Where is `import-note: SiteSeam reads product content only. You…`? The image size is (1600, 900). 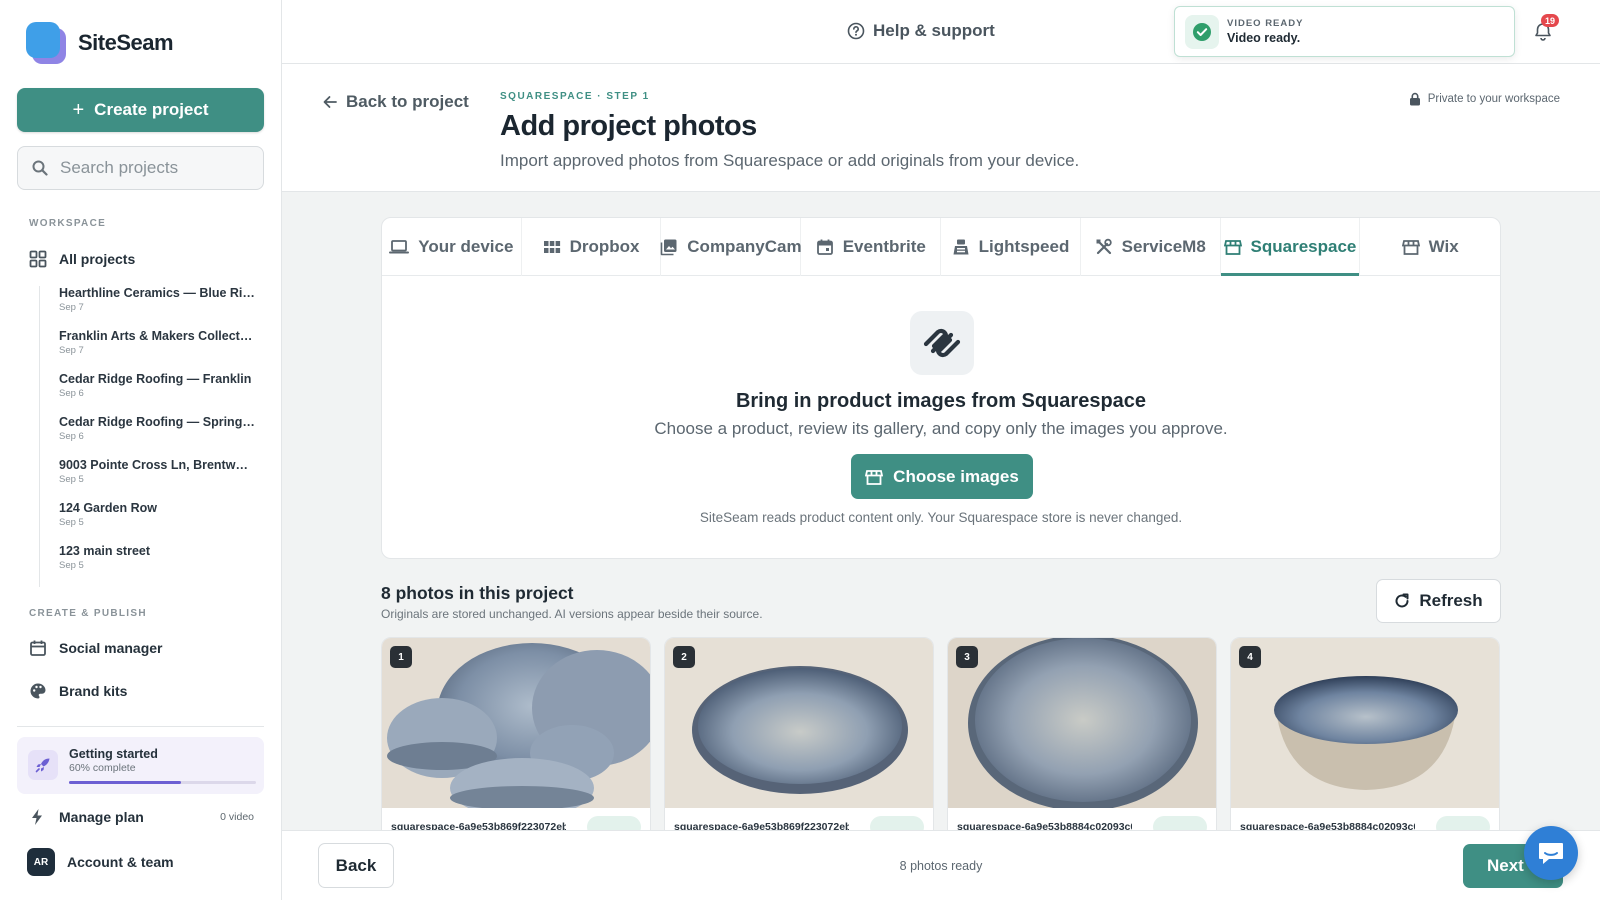 import-note: SiteSeam reads product content only. You… is located at coordinates (941, 517).